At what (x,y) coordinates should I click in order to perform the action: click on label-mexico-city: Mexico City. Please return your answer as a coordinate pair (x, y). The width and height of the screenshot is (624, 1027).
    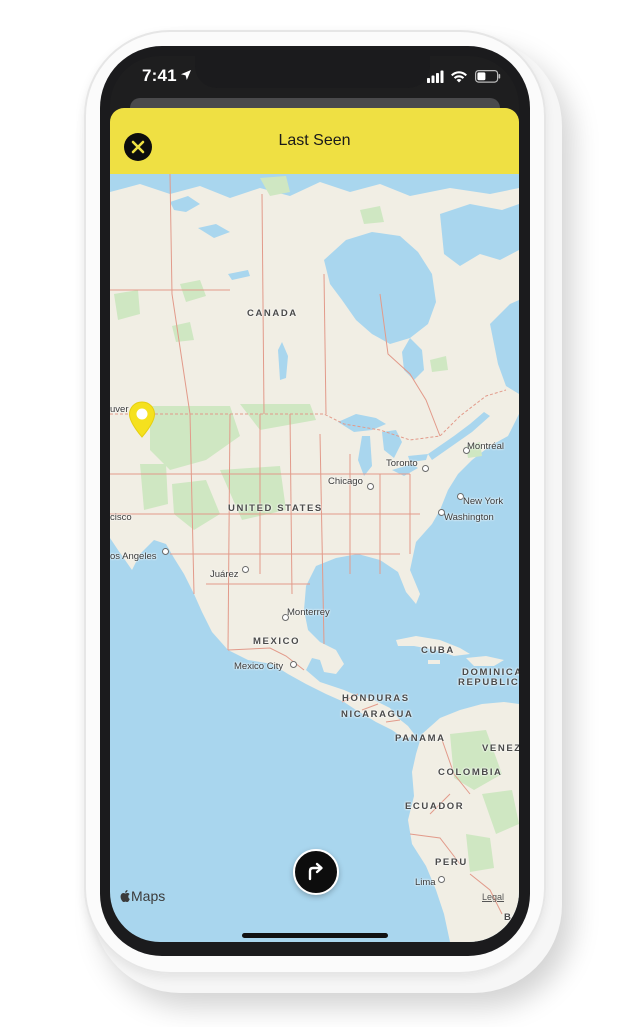
    Looking at the image, I should click on (259, 666).